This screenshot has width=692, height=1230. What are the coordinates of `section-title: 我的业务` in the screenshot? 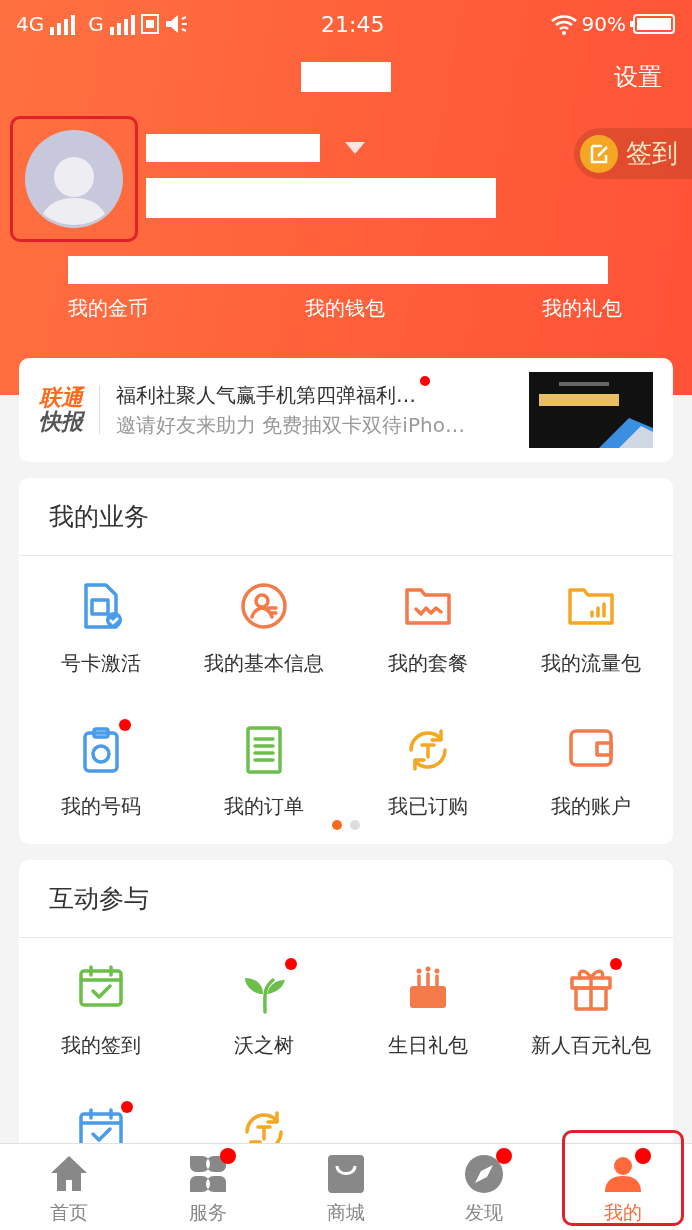 It's located at (346, 517).